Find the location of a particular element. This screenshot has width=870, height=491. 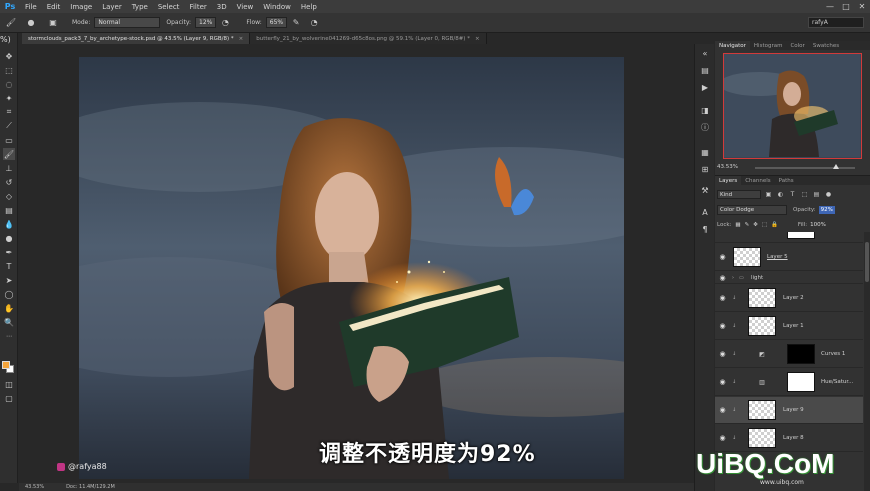

lock-pixels-icon: ✎ is located at coordinates (747, 225).